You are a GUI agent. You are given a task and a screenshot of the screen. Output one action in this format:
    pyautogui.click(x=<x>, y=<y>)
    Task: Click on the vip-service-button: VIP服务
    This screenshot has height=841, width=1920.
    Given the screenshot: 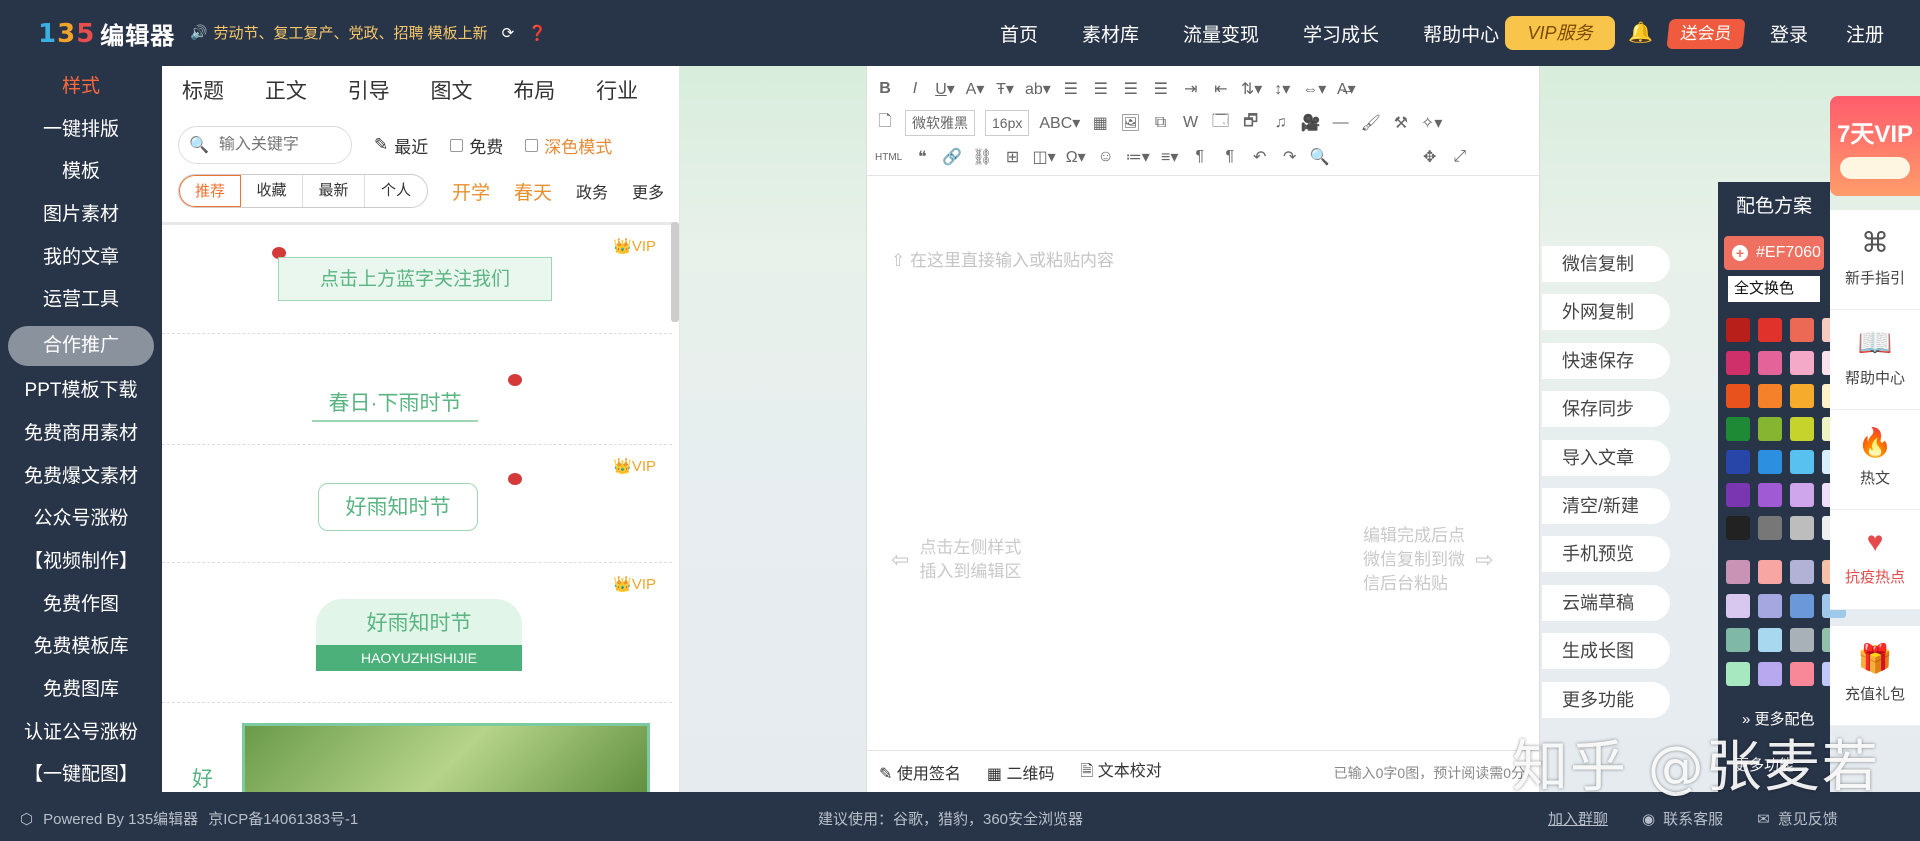 What is the action you would take?
    pyautogui.click(x=1560, y=33)
    